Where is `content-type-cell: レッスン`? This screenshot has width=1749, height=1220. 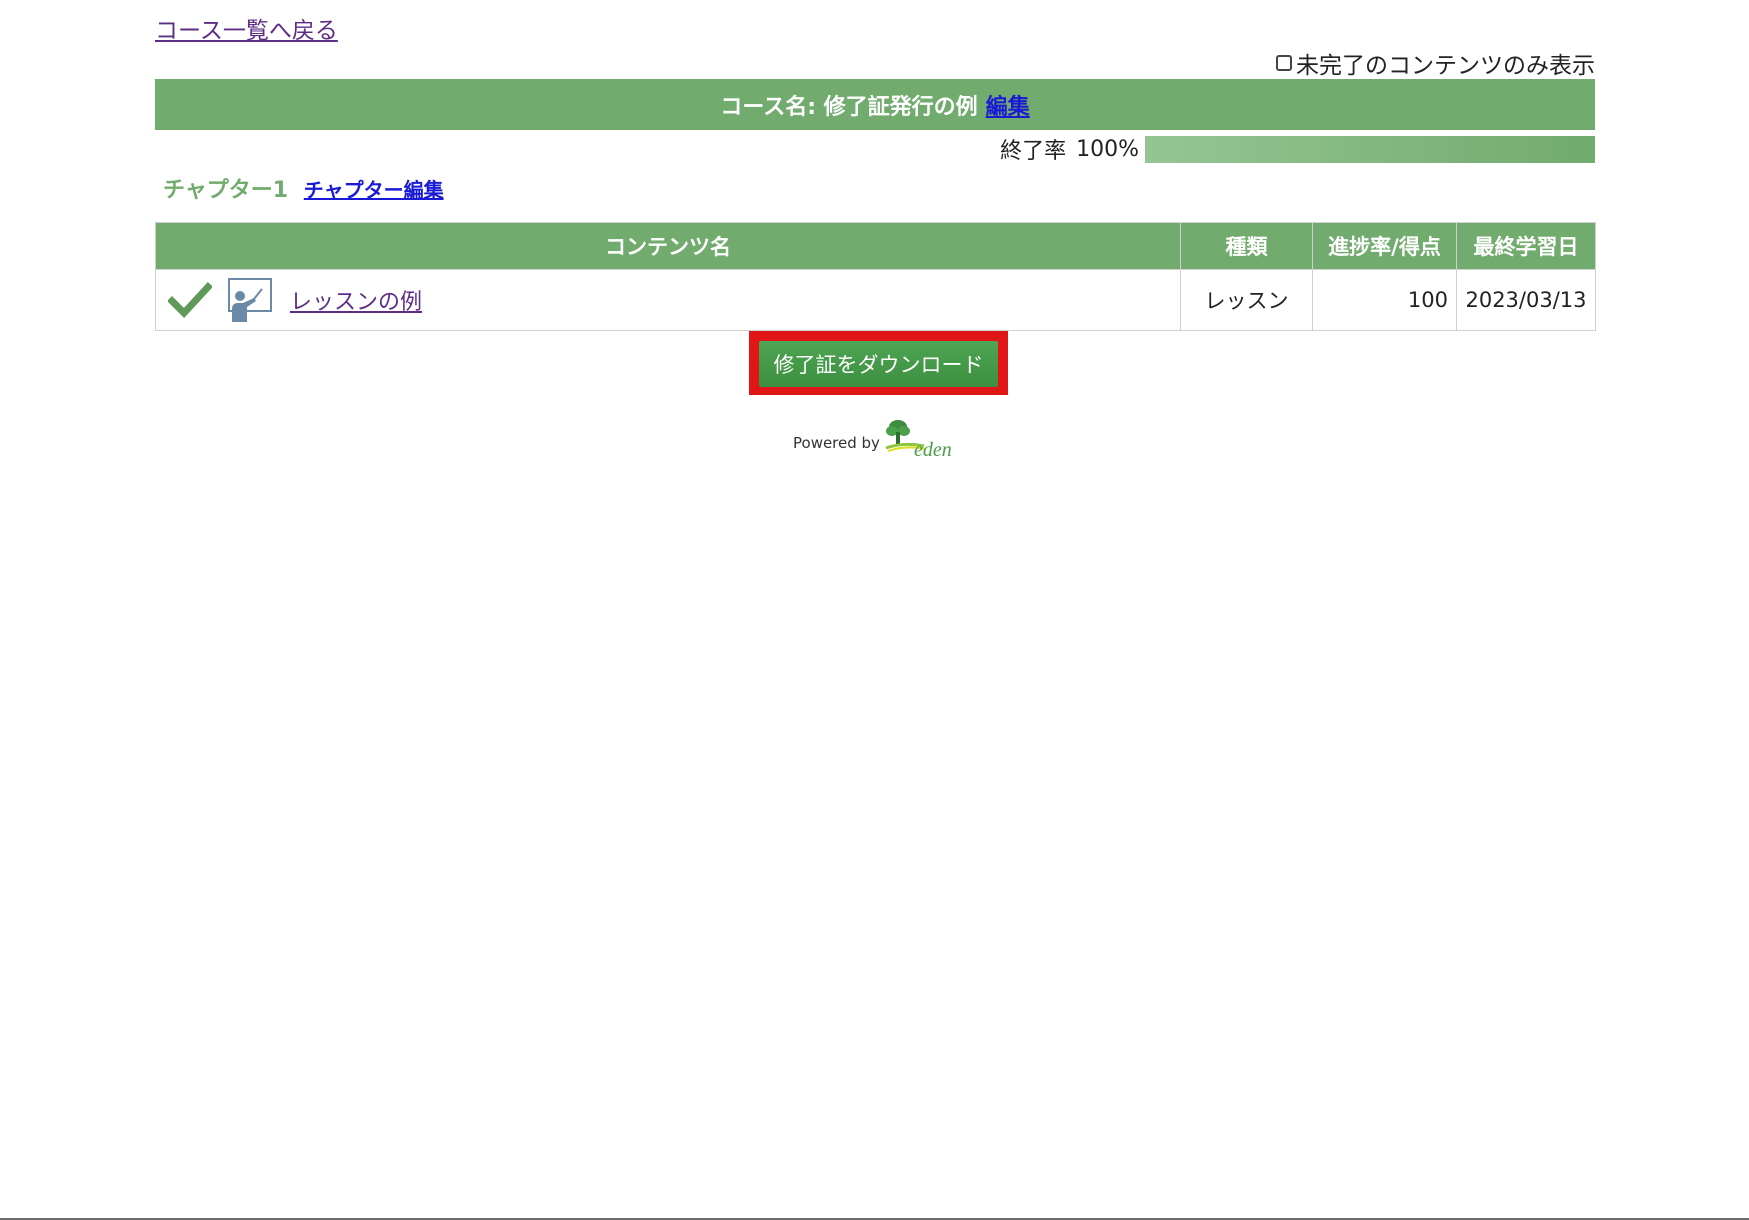
content-type-cell: レッスン is located at coordinates (1247, 300).